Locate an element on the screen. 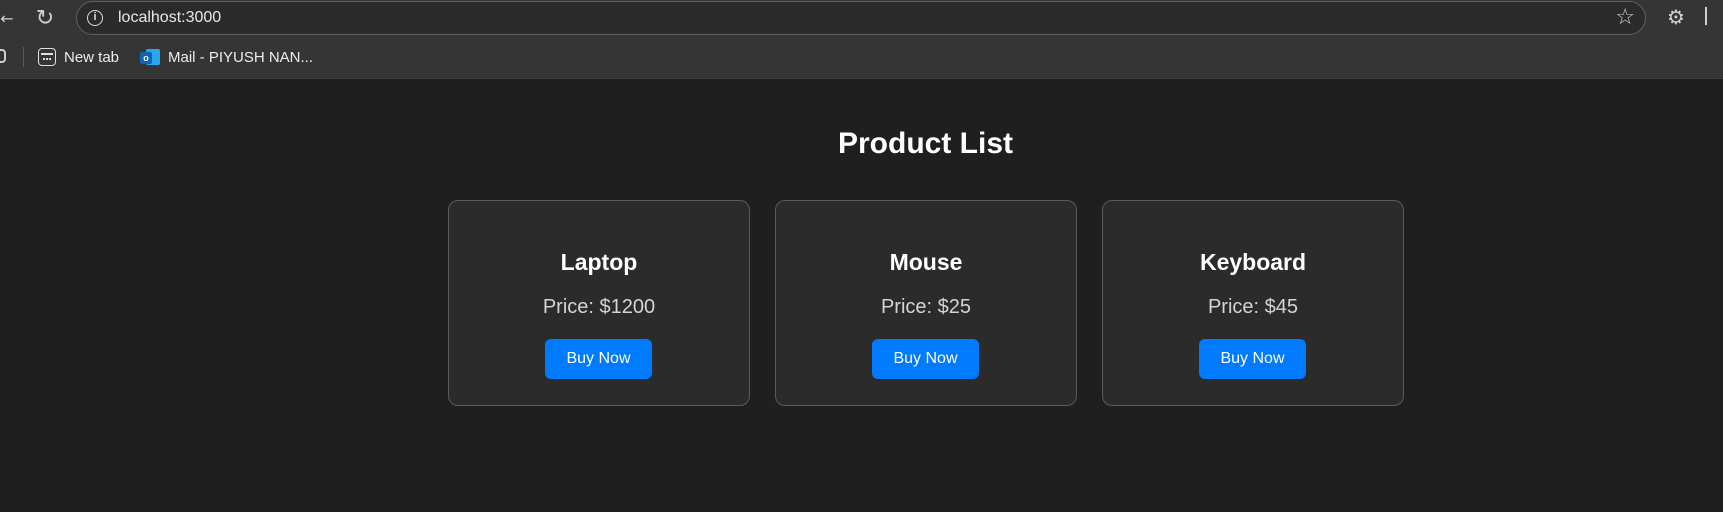  outlook-icon: o is located at coordinates (150, 57).